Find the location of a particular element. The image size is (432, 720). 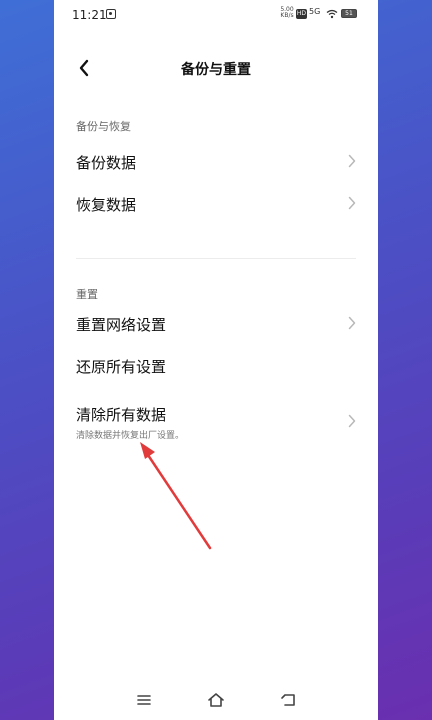

list-item-label: 恢复数据 is located at coordinates (106, 205).